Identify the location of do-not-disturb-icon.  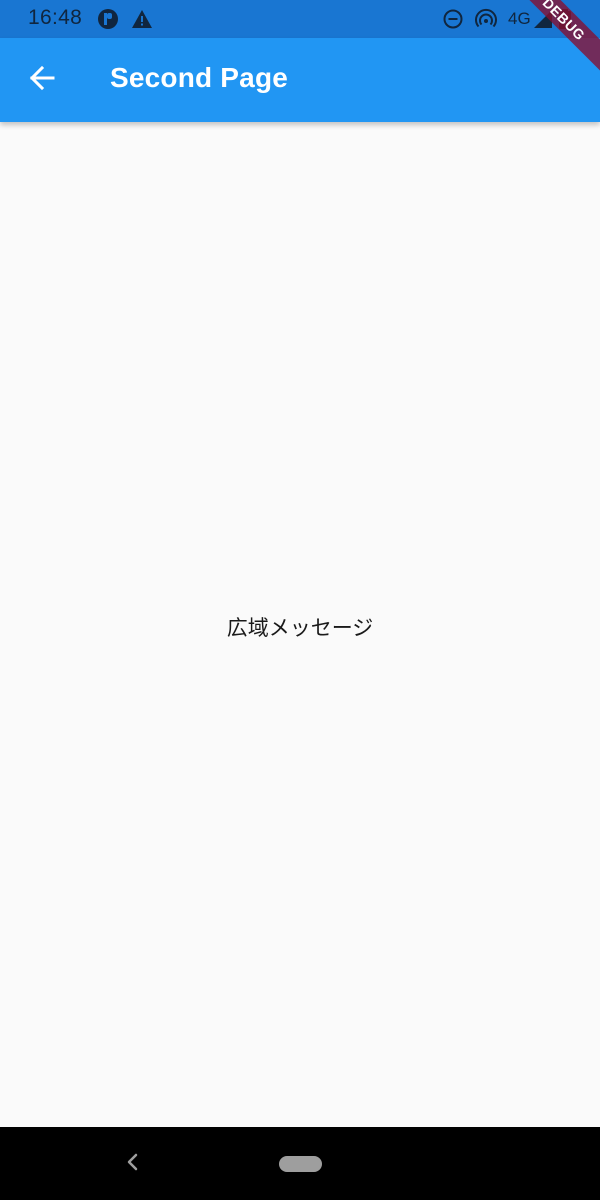
(453, 19).